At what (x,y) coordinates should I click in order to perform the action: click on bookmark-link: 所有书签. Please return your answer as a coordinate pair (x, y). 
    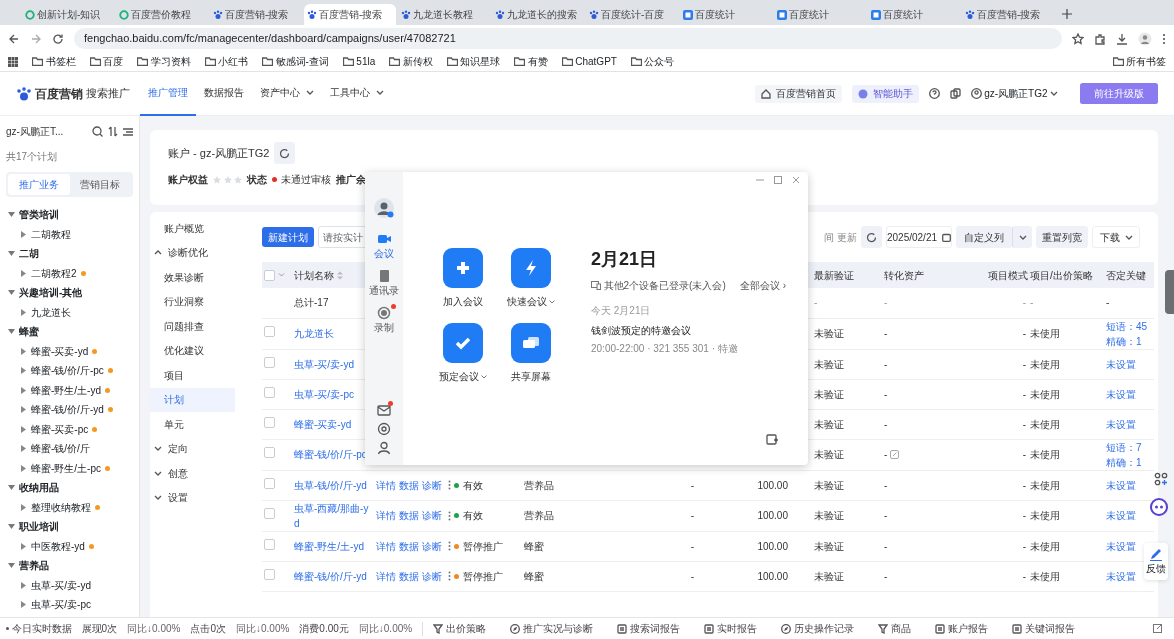
    Looking at the image, I should click on (1139, 61).